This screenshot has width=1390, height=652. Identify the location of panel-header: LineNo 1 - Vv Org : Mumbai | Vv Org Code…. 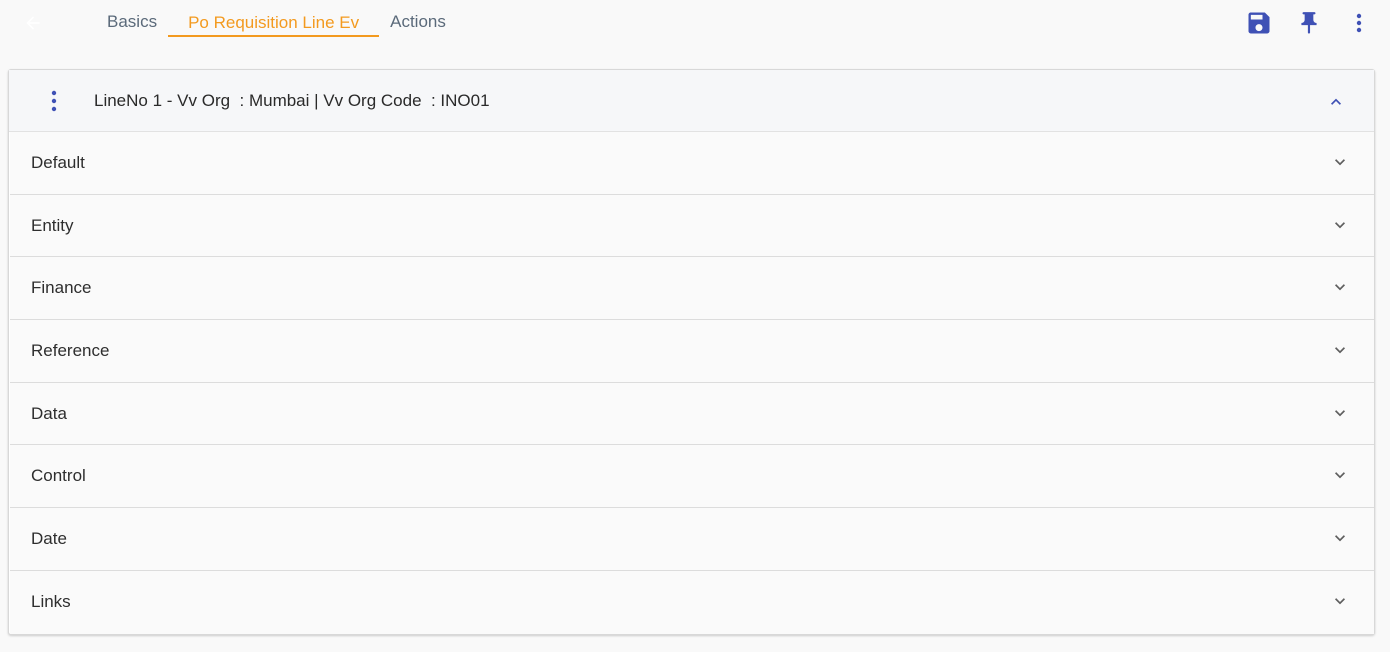
(691, 101).